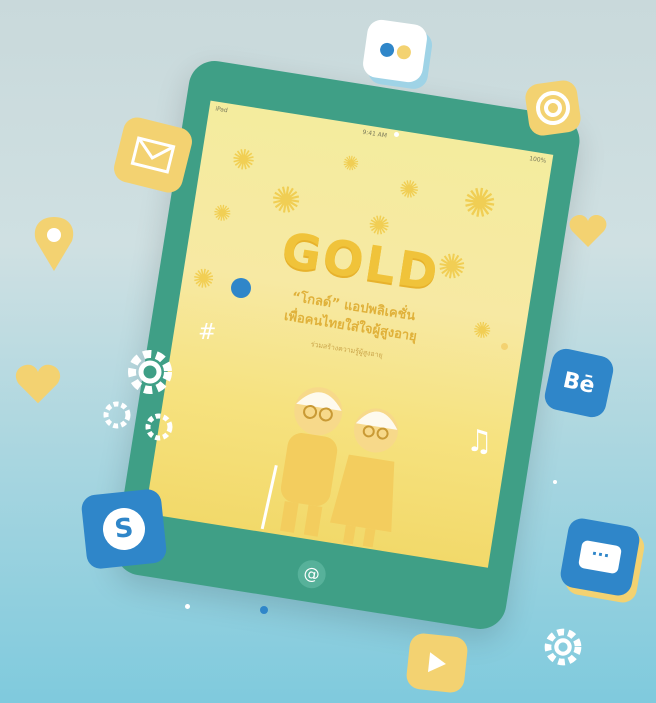  I want to click on skype-icon: S, so click(124, 529).